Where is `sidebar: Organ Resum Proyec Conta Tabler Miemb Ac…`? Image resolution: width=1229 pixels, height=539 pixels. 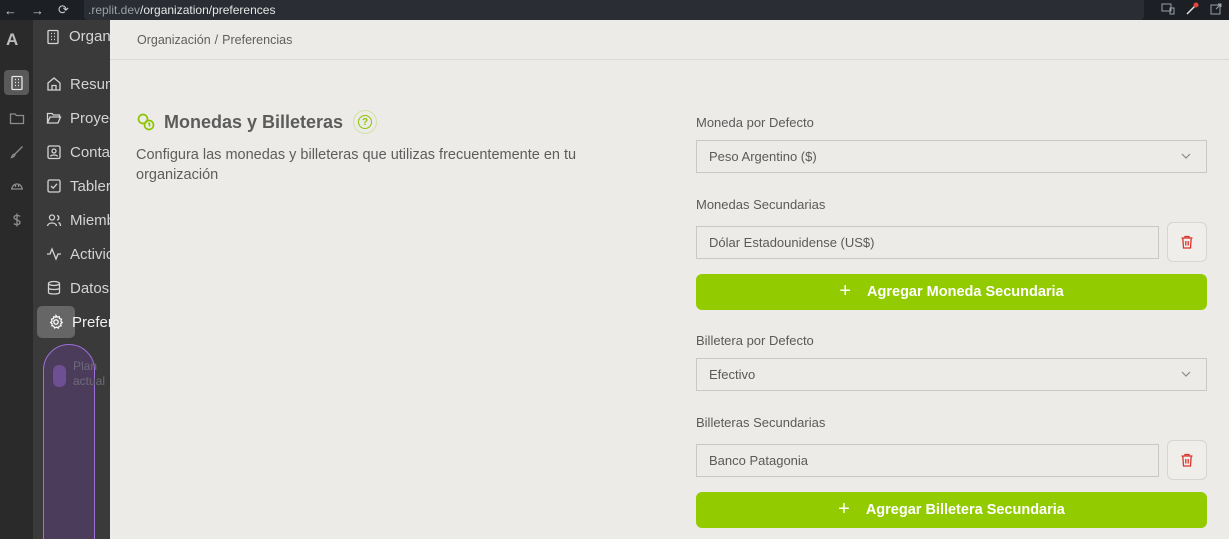
sidebar: Organ Resum Proyec Conta Tabler Miemb Ac… is located at coordinates (71, 279).